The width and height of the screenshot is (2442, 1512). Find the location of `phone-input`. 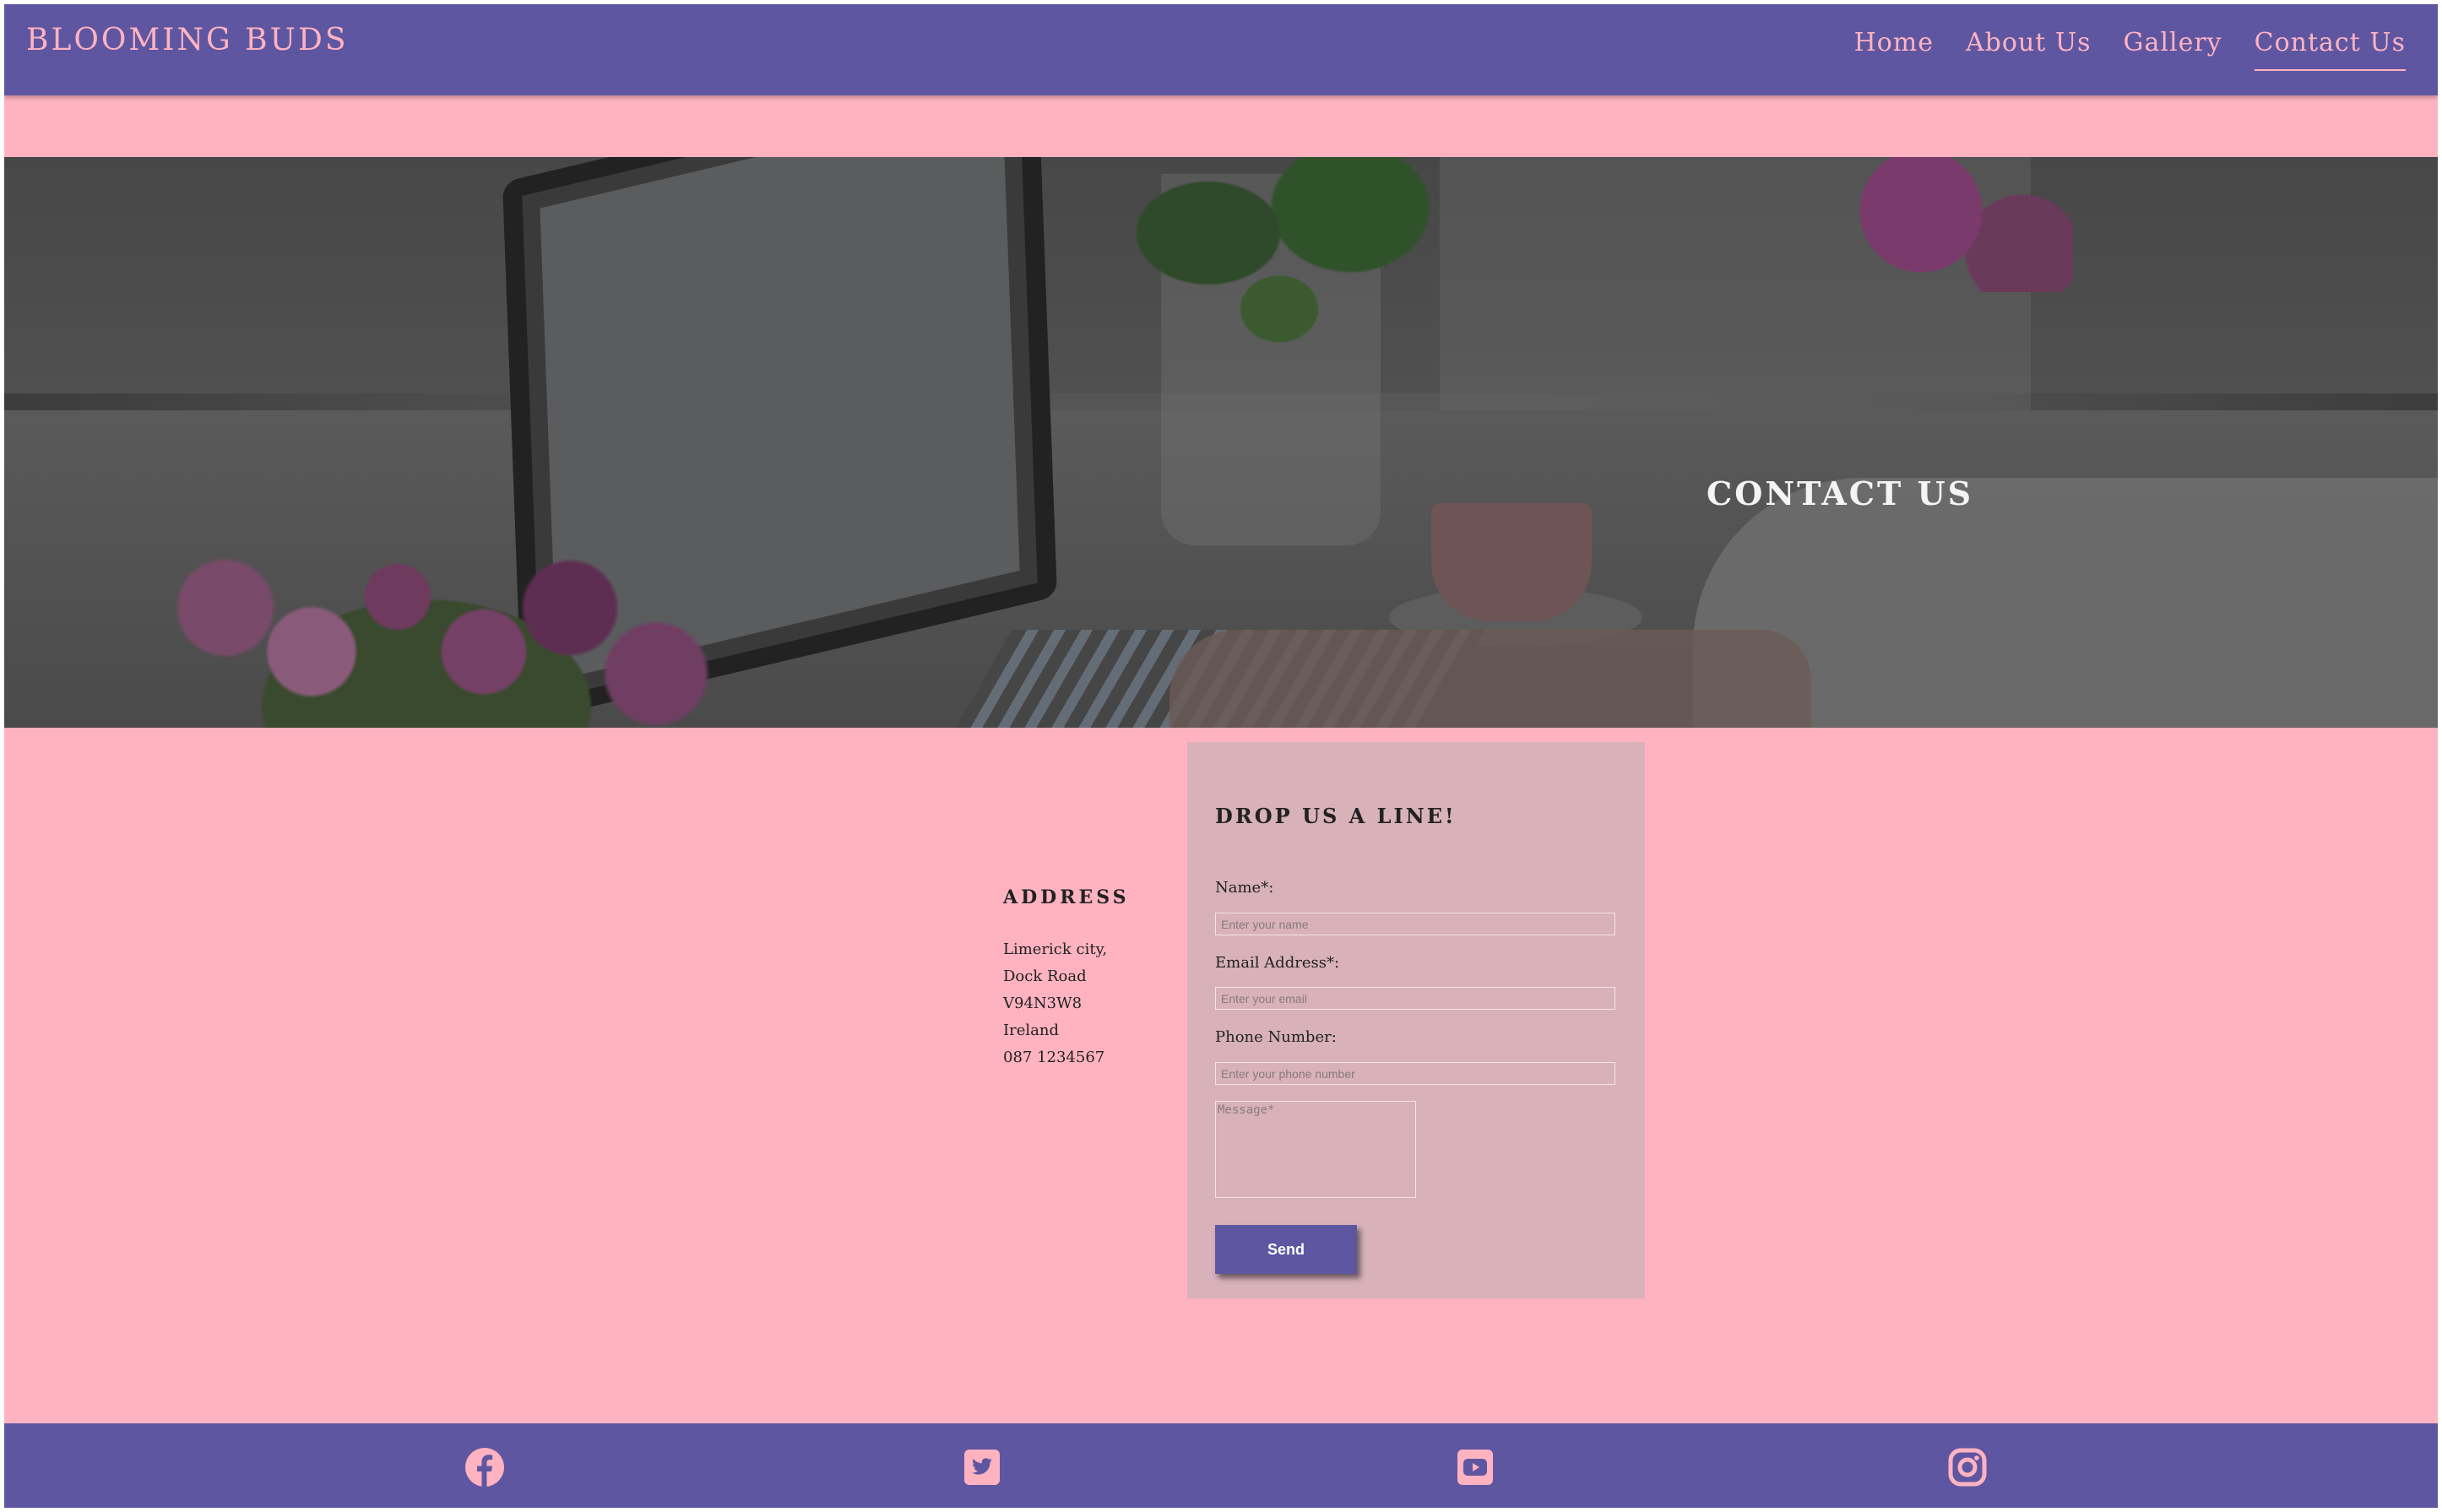

phone-input is located at coordinates (1415, 1073).